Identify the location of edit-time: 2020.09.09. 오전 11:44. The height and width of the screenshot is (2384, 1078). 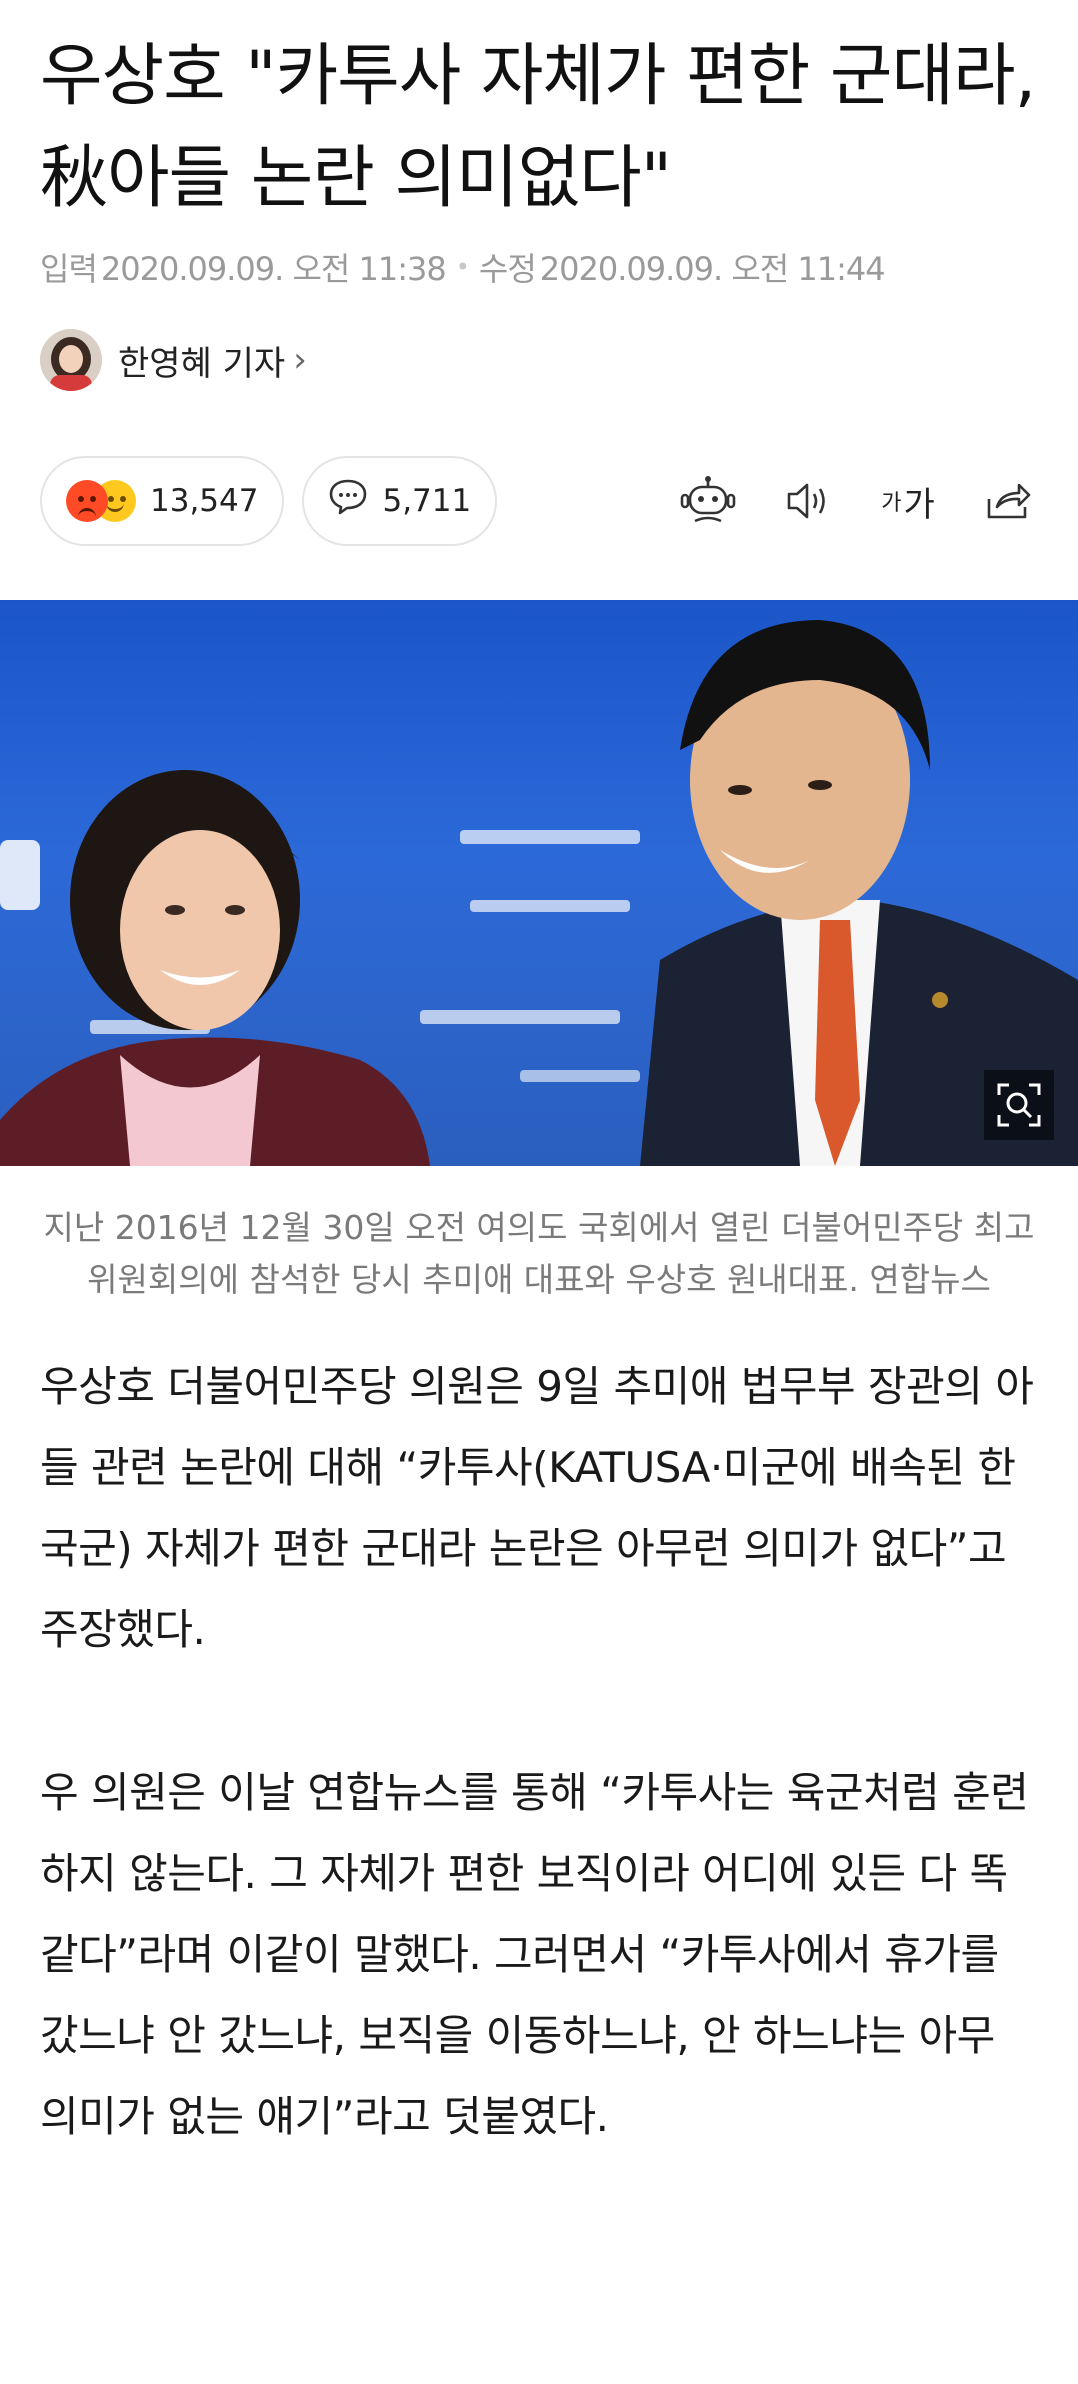
(712, 269).